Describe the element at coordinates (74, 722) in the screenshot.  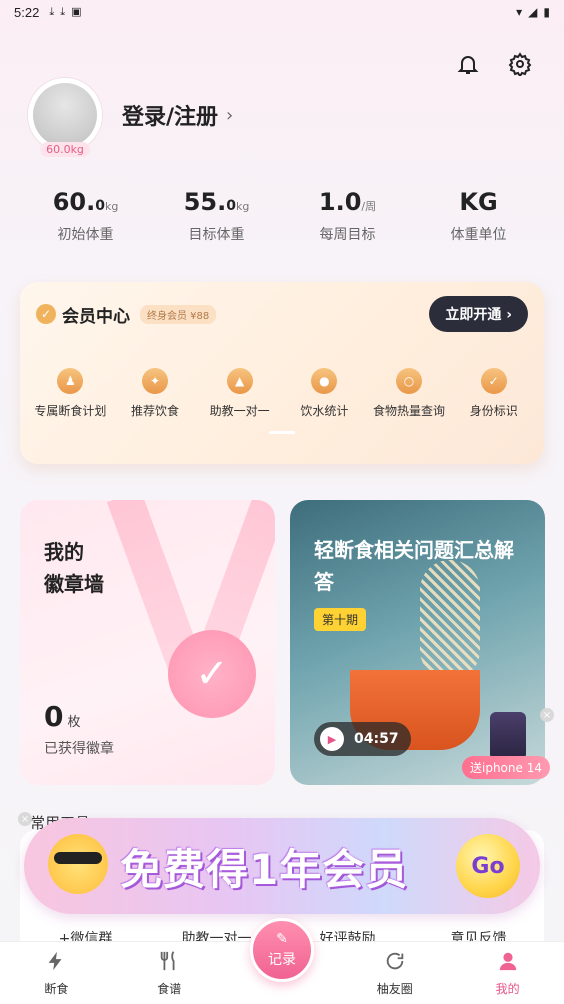
I see `badge-count-unit: 枚` at that location.